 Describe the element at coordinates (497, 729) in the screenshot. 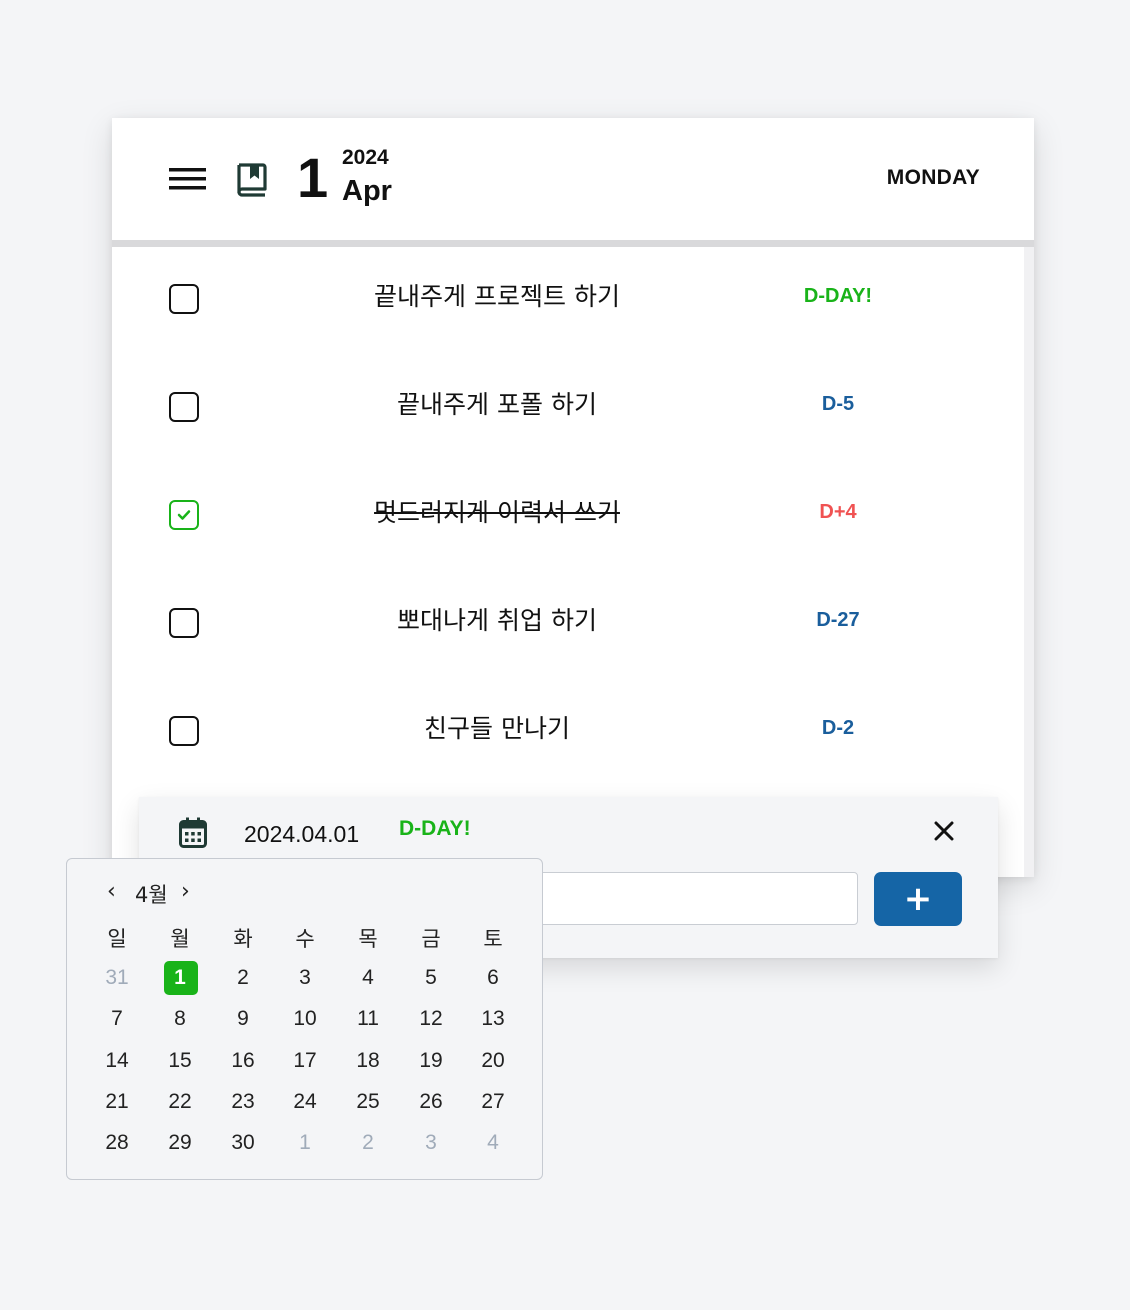

I see `task-text: 친구들 만나기` at that location.